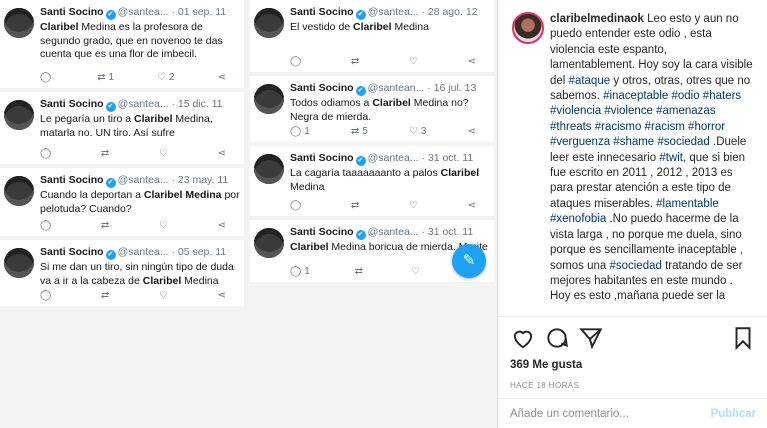 This screenshot has width=767, height=428. I want to click on like-action: ♡ 2, so click(166, 77).